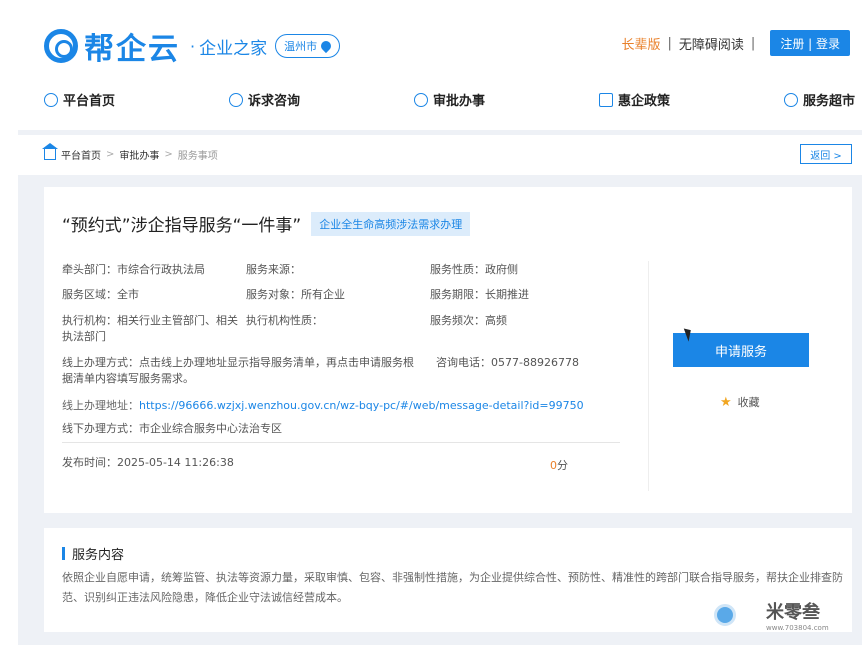 The width and height of the screenshot is (862, 645). Describe the element at coordinates (100, 294) in the screenshot. I see `service-area: 服务区域：全市` at that location.